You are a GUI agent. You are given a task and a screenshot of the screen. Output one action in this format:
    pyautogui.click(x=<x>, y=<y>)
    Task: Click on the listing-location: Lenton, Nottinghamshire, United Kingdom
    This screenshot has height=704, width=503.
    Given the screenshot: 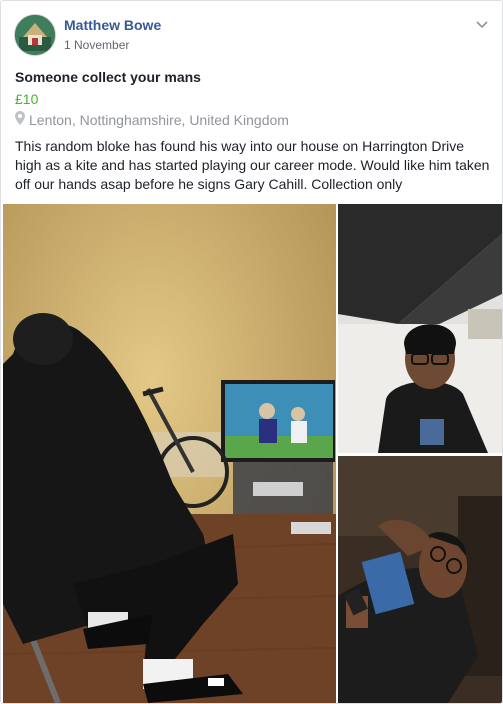 What is the action you would take?
    pyautogui.click(x=152, y=119)
    